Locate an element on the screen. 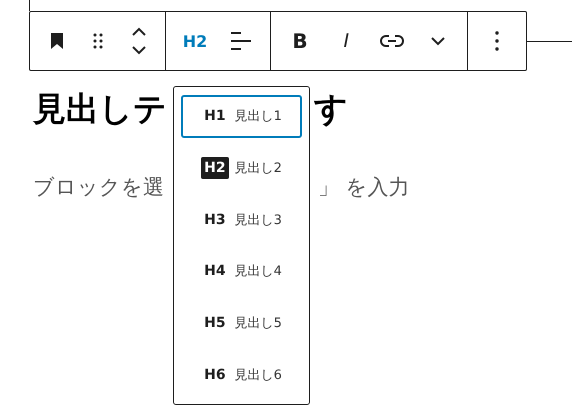 The width and height of the screenshot is (572, 419). heading-level-button: H2 is located at coordinates (195, 41).